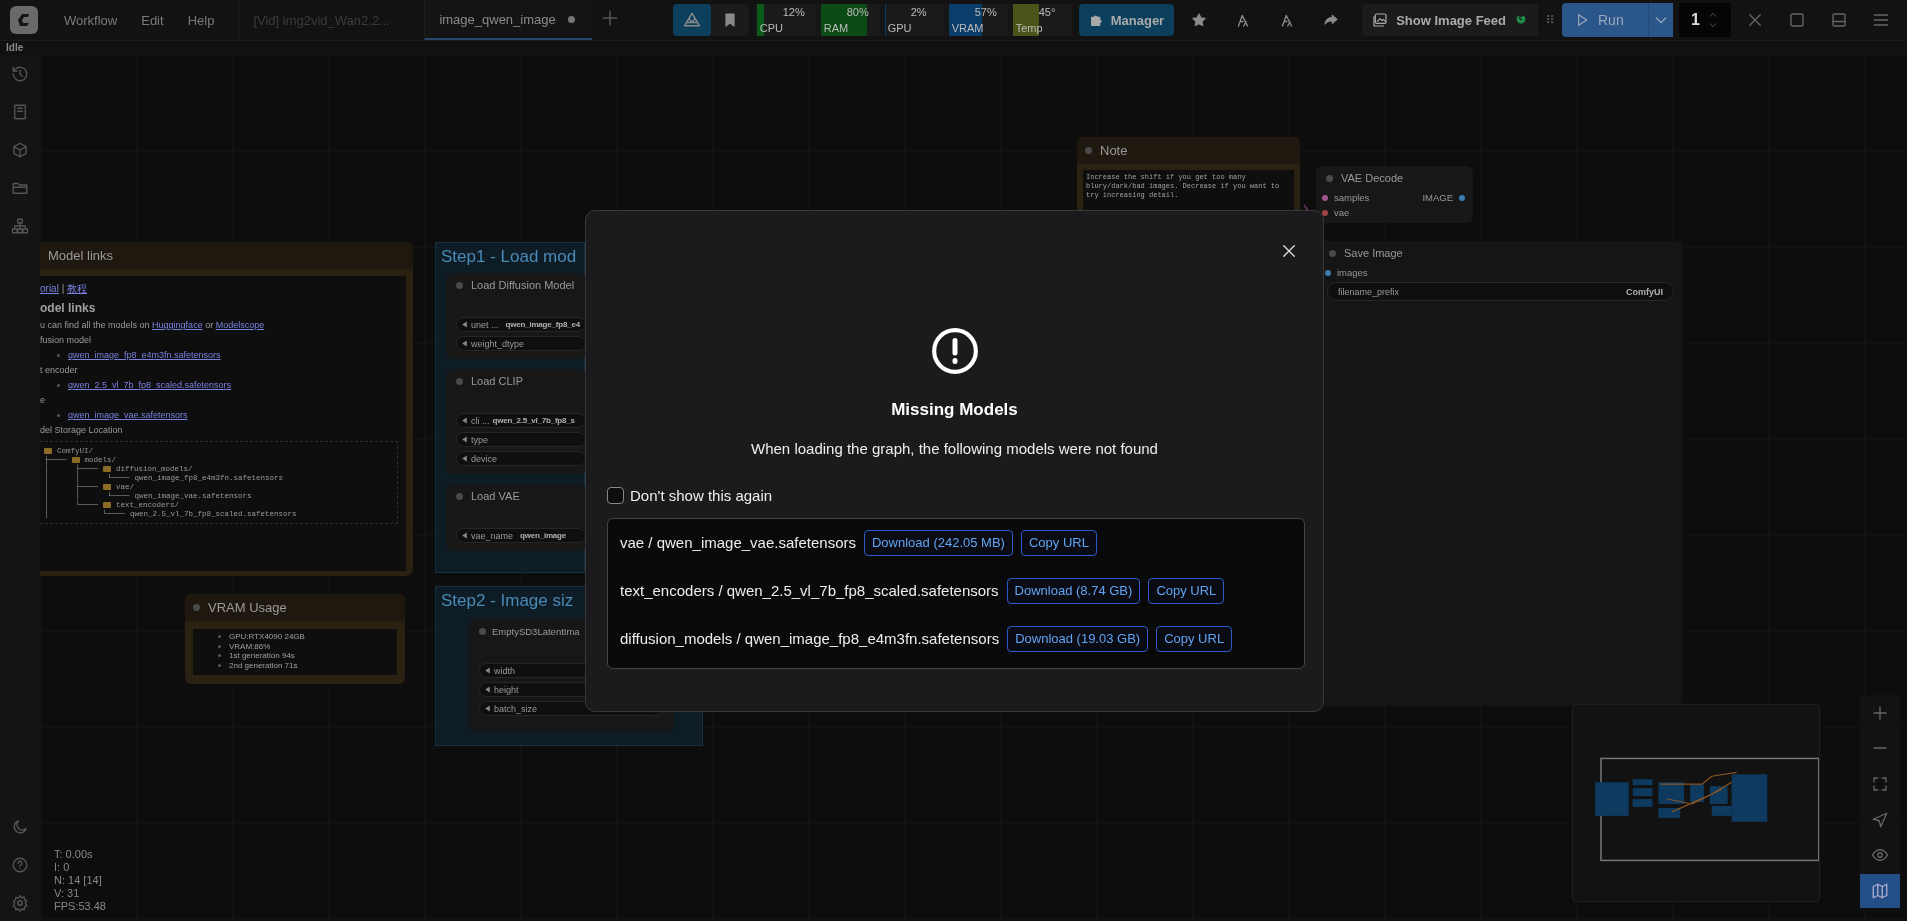 The height and width of the screenshot is (921, 1907). Describe the element at coordinates (80, 906) in the screenshot. I see `stat-text: FPS:53.48` at that location.